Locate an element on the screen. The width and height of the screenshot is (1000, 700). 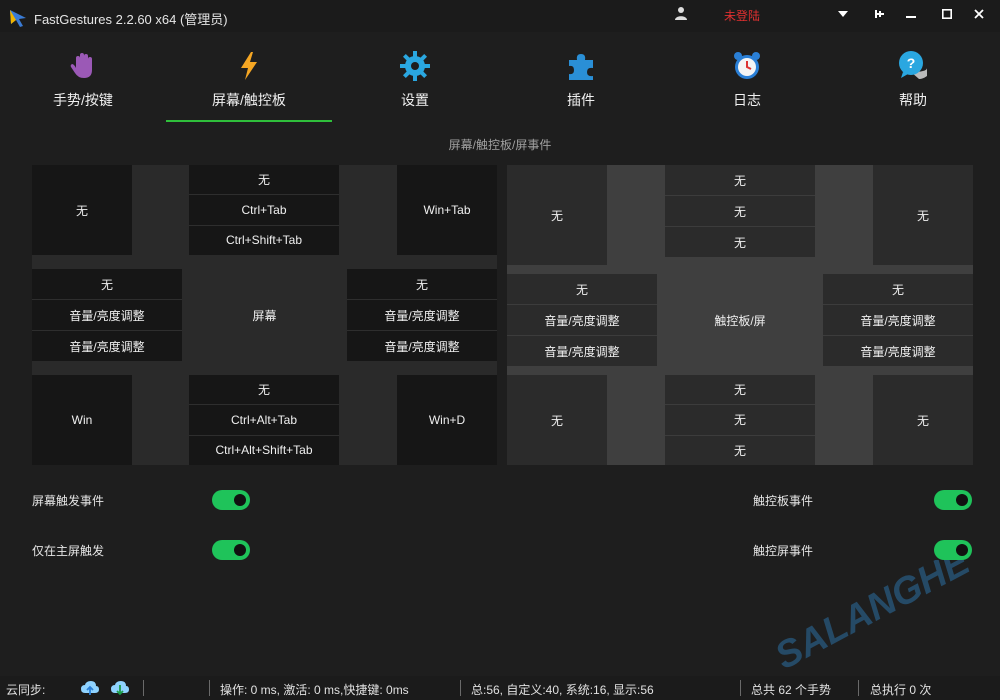
screen-top-center-stack: 无 Ctrl+Tab Ctrl+Shift+Tab is located at coordinates (264, 210).